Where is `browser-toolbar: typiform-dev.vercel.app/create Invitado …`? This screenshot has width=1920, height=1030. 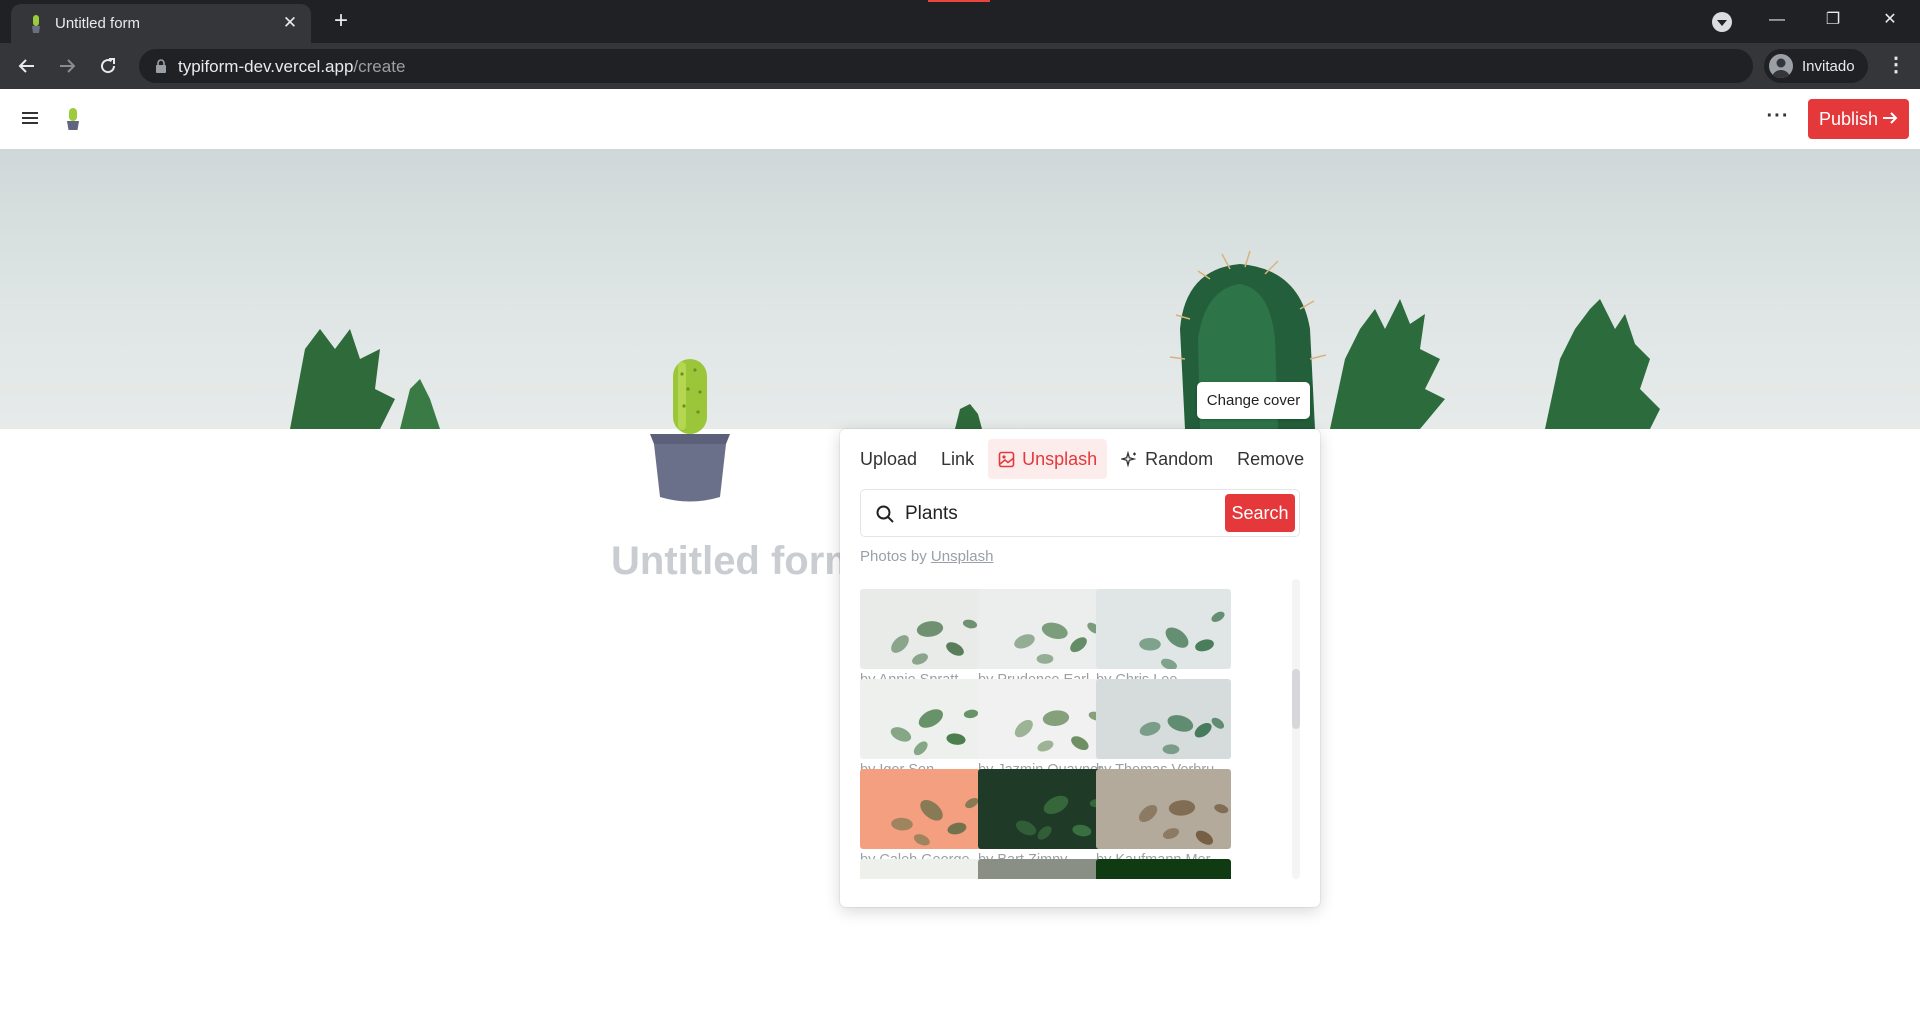
browser-toolbar: typiform-dev.vercel.app/create Invitado … is located at coordinates (960, 66).